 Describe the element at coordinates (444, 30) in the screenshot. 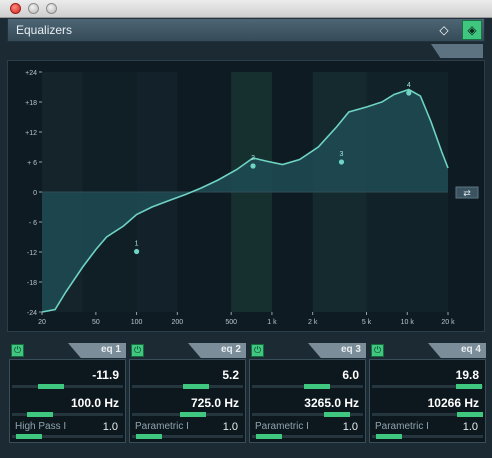

I see `diamond-outline-icon: ◇` at that location.